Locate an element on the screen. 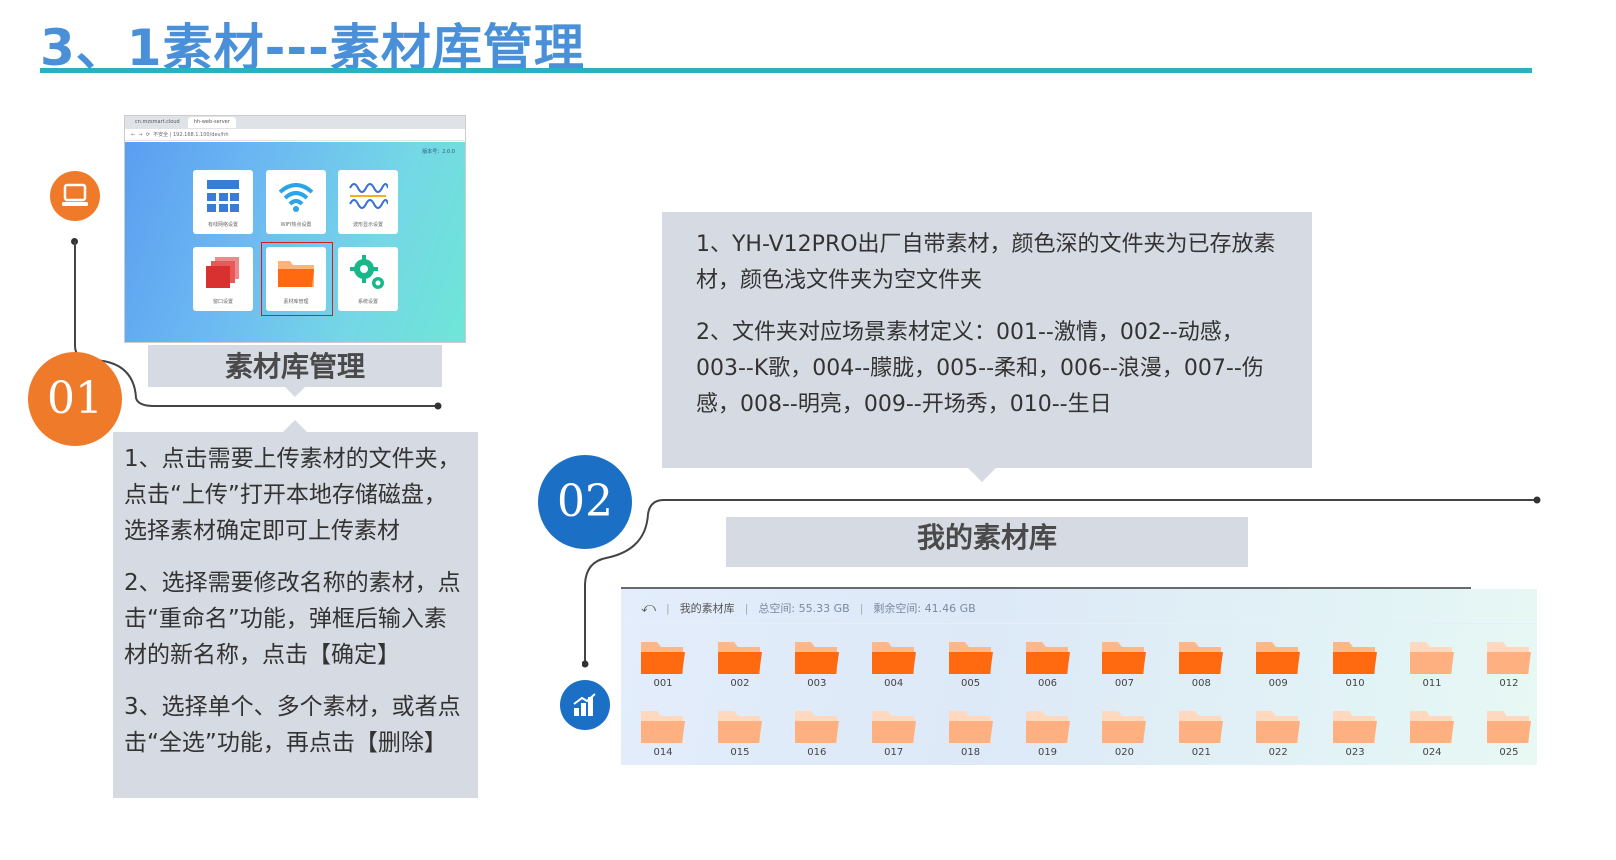 The height and width of the screenshot is (860, 1616). wifi-icon is located at coordinates (296, 197).